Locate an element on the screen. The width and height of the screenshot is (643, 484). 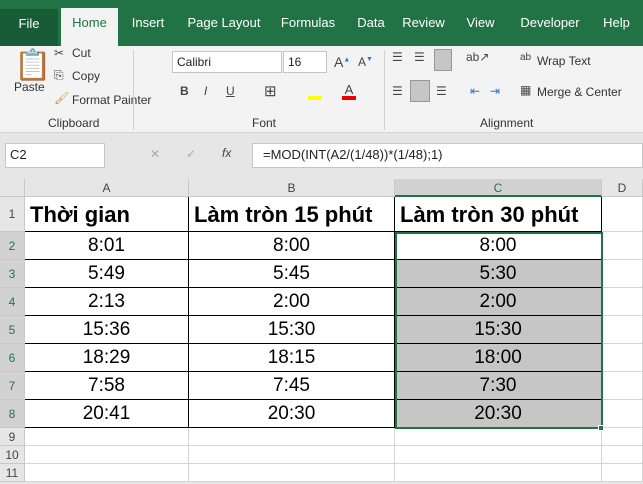
cell: 18:29 is located at coordinates (107, 358).